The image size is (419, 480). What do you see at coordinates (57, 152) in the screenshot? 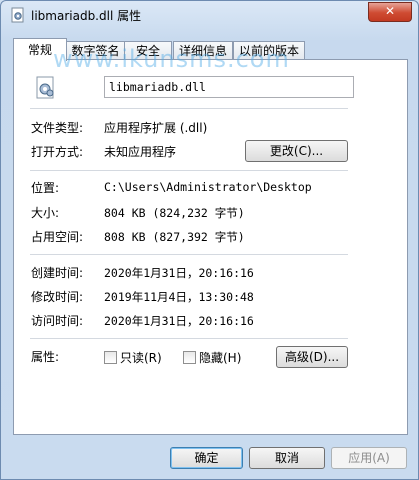
I see `open-with-label: 打开方式:` at bounding box center [57, 152].